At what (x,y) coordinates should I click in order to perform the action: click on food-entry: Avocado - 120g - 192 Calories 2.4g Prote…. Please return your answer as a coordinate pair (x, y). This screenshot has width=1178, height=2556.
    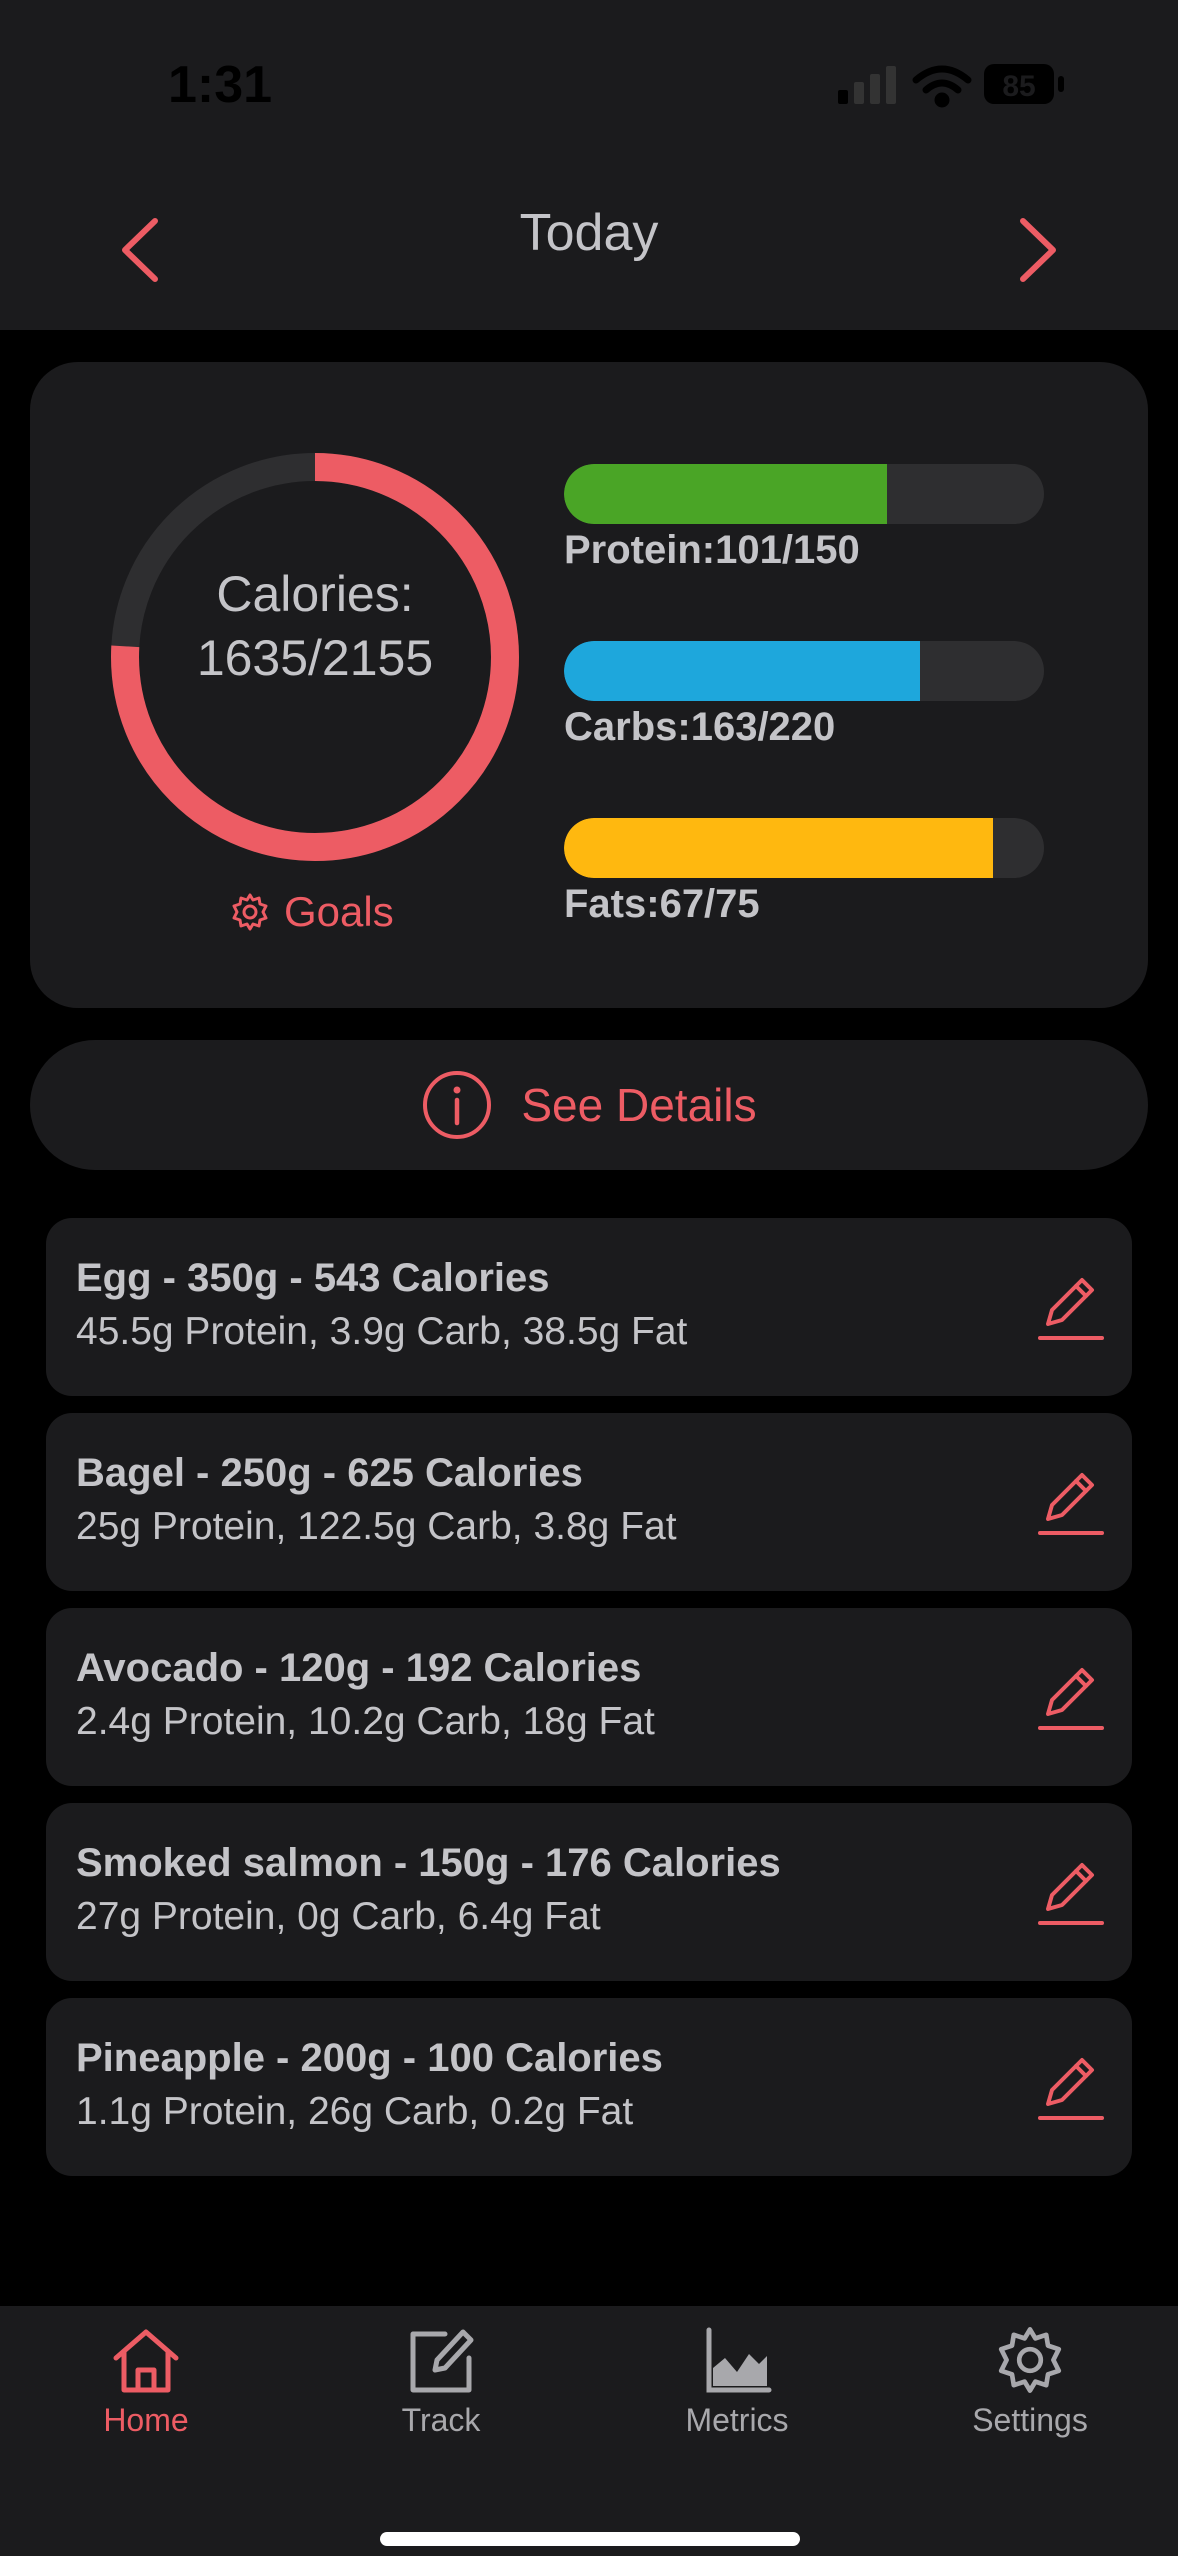
    Looking at the image, I should click on (589, 1697).